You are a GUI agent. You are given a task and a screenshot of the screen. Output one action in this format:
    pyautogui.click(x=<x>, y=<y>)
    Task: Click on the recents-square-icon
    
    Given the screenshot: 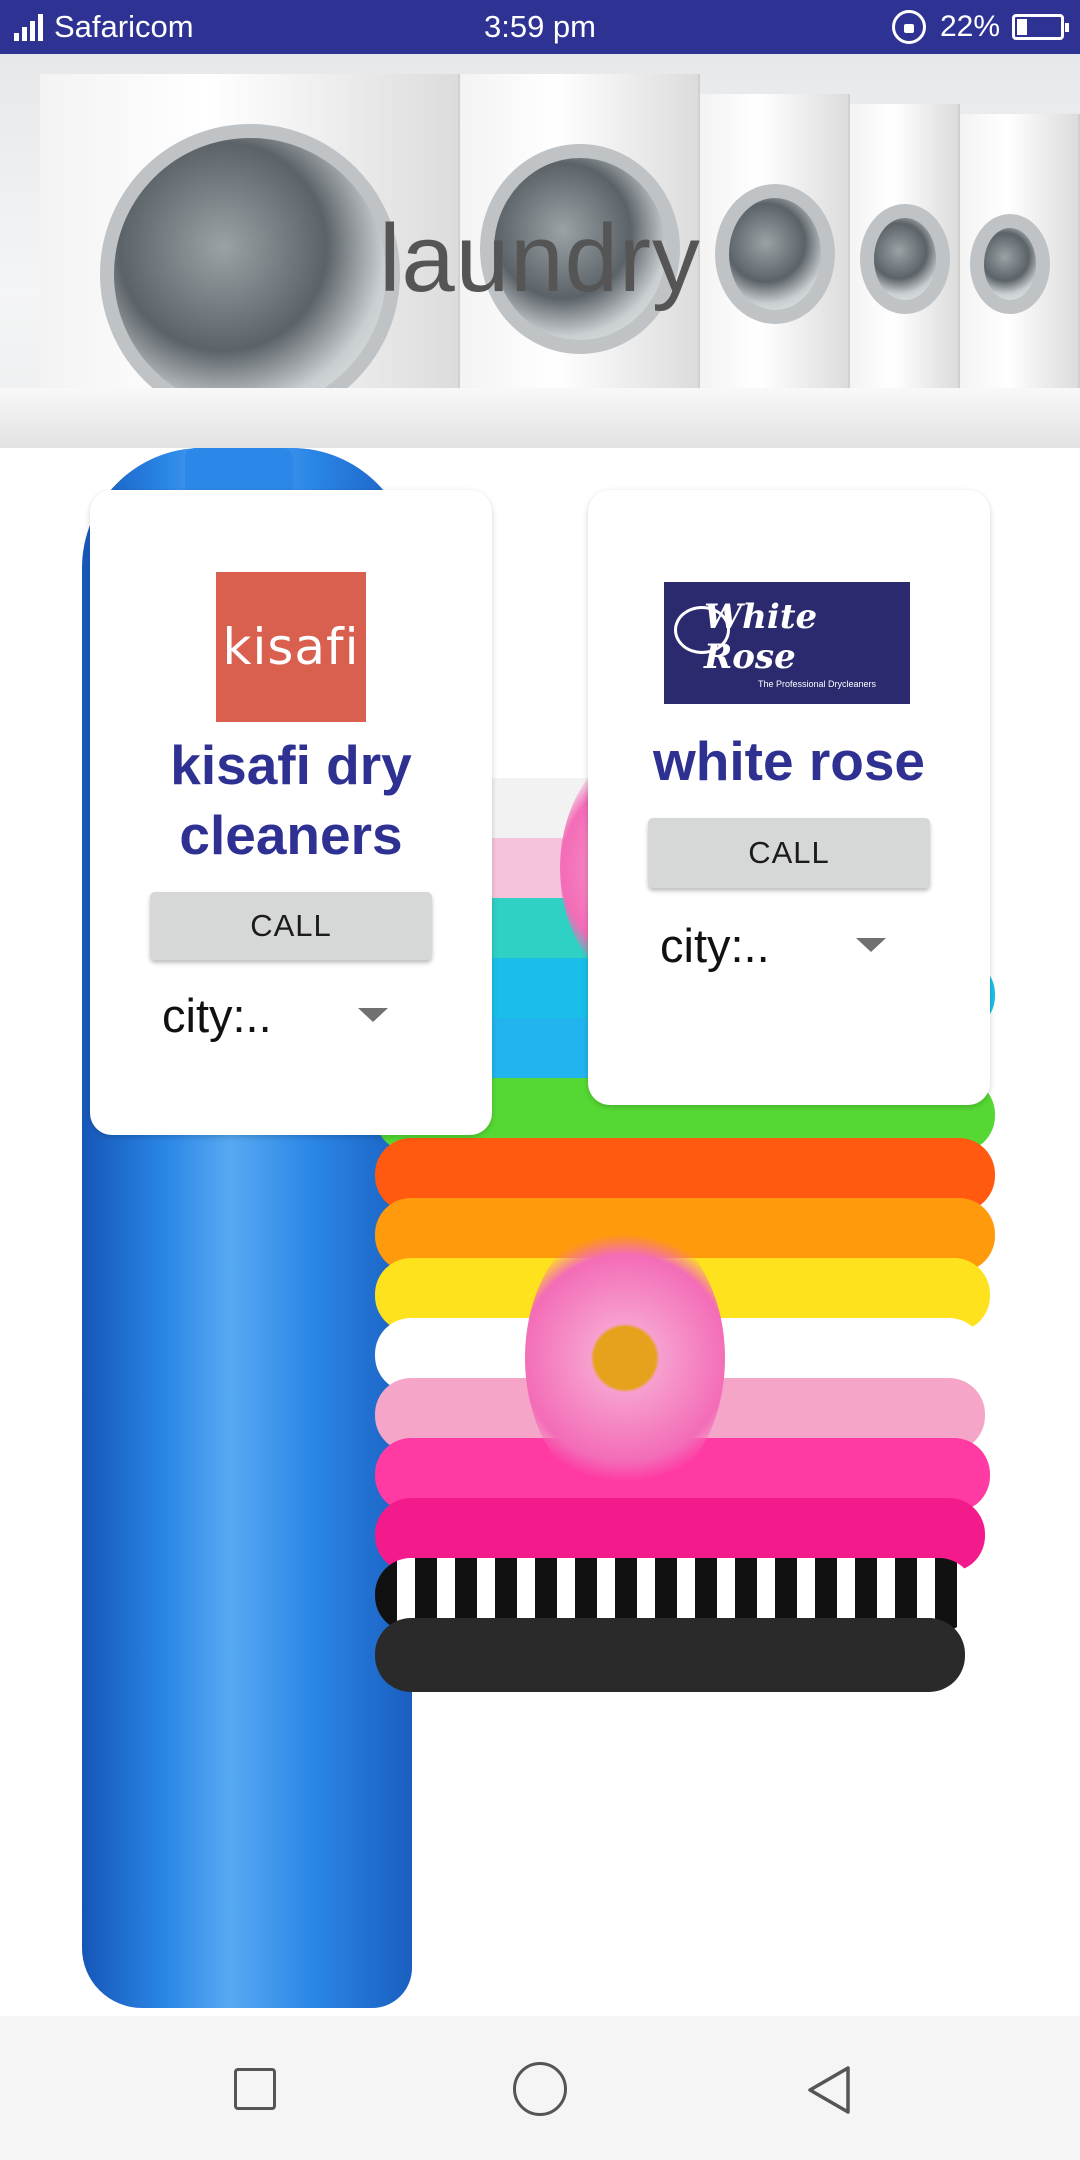 What is the action you would take?
    pyautogui.click(x=255, y=2089)
    